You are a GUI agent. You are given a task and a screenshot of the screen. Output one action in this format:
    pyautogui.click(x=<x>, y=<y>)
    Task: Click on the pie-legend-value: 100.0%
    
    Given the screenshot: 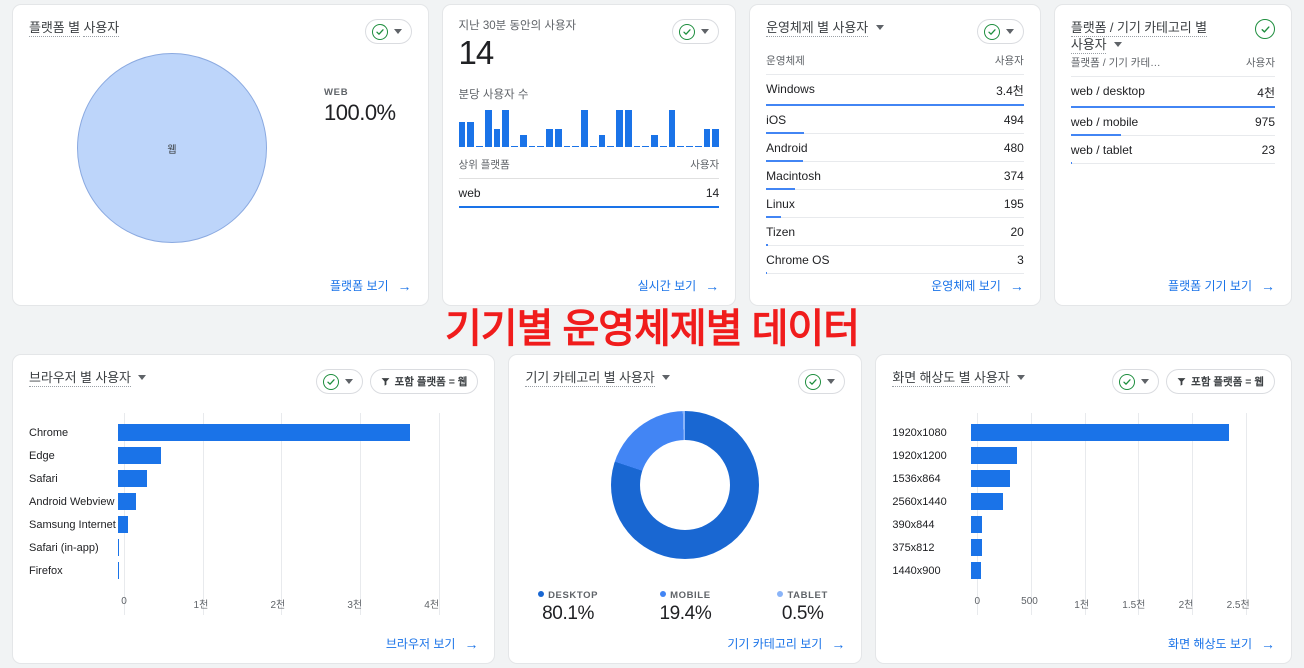 What is the action you would take?
    pyautogui.click(x=360, y=112)
    